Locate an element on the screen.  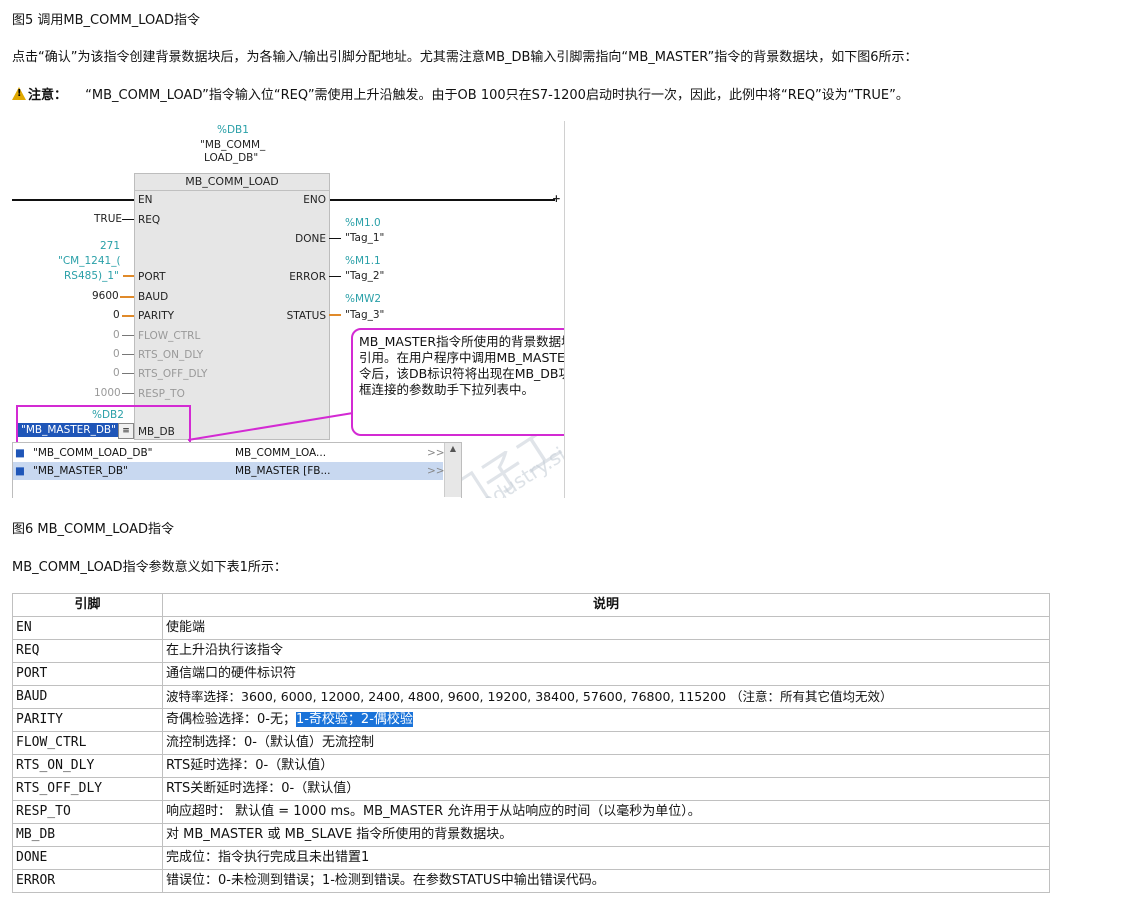
cell-pin: MB_DB is located at coordinates (87, 835).